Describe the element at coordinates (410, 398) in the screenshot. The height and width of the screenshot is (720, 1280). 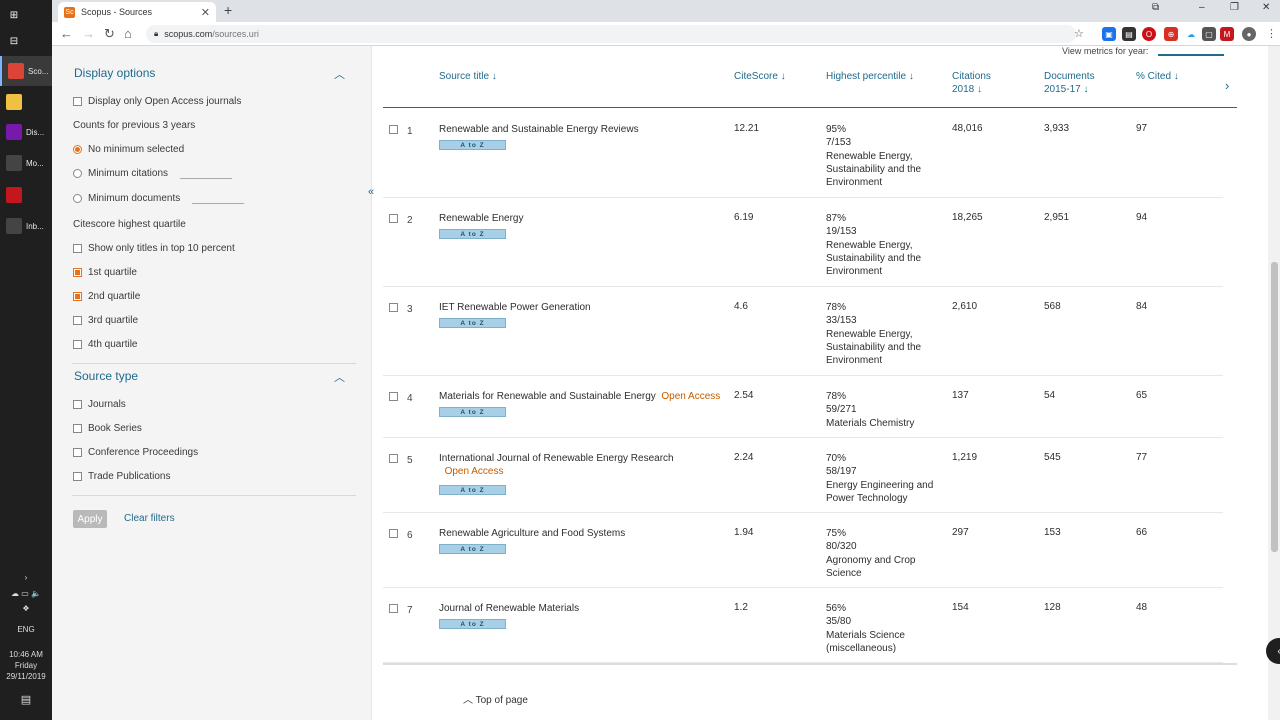
I see `row-number: 4` at that location.